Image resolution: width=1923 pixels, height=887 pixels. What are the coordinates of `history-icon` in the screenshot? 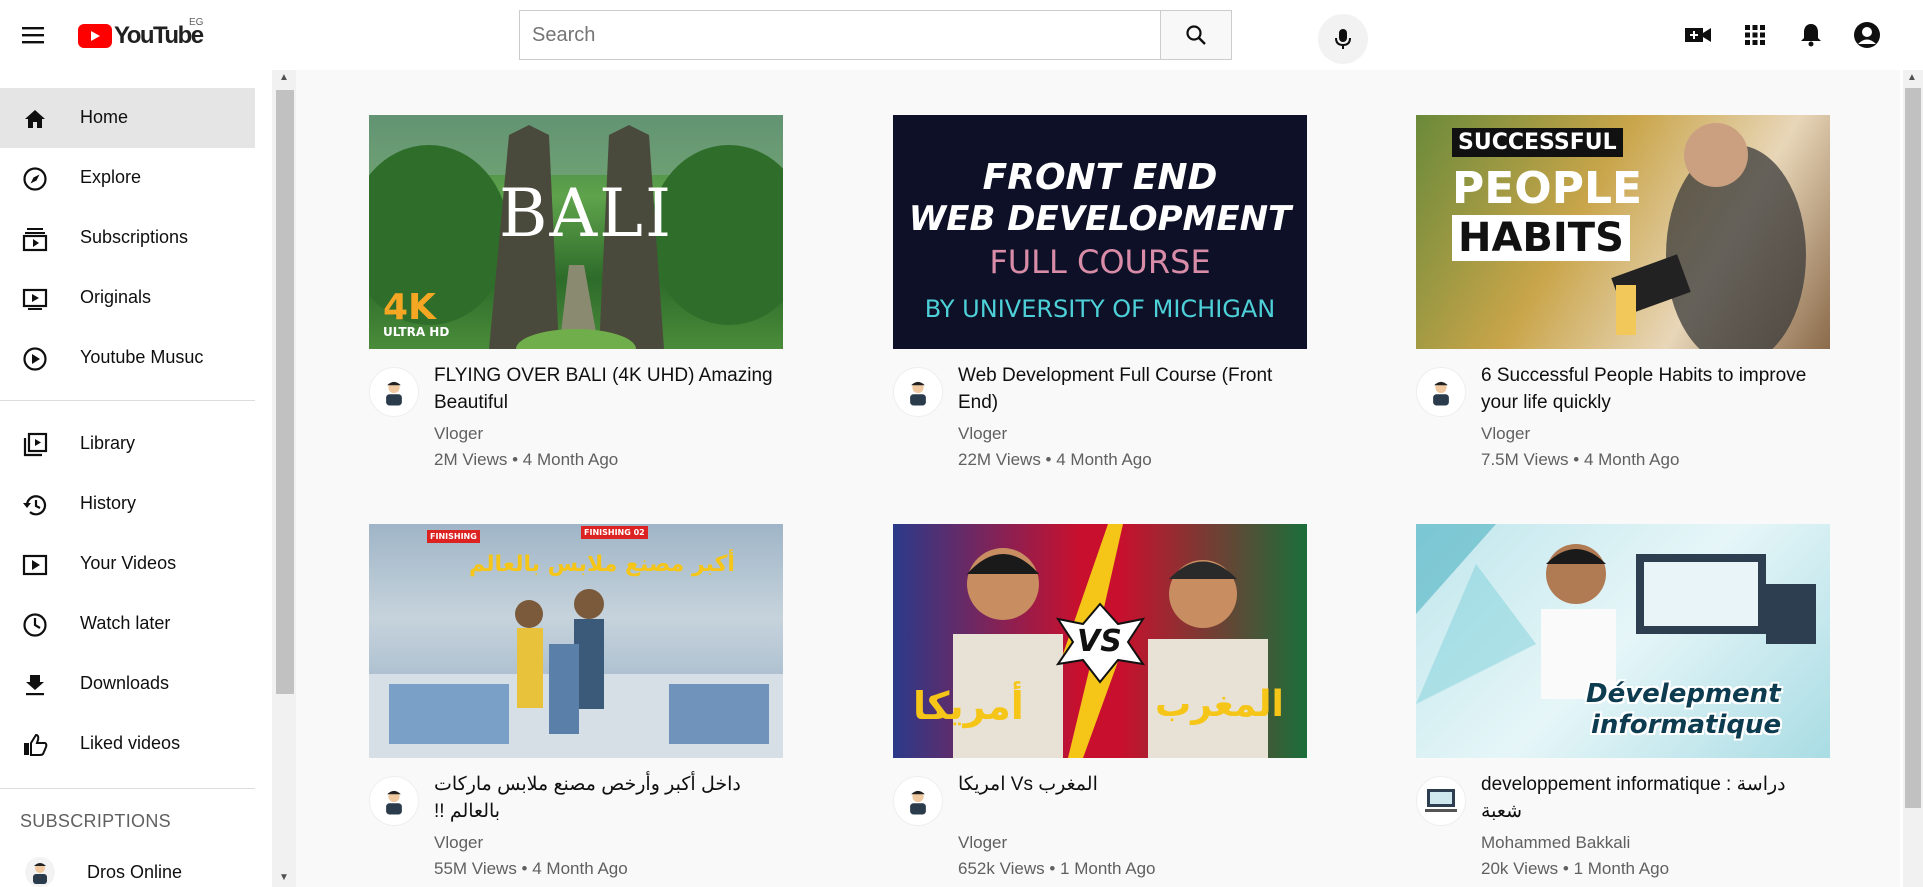 It's located at (35, 505).